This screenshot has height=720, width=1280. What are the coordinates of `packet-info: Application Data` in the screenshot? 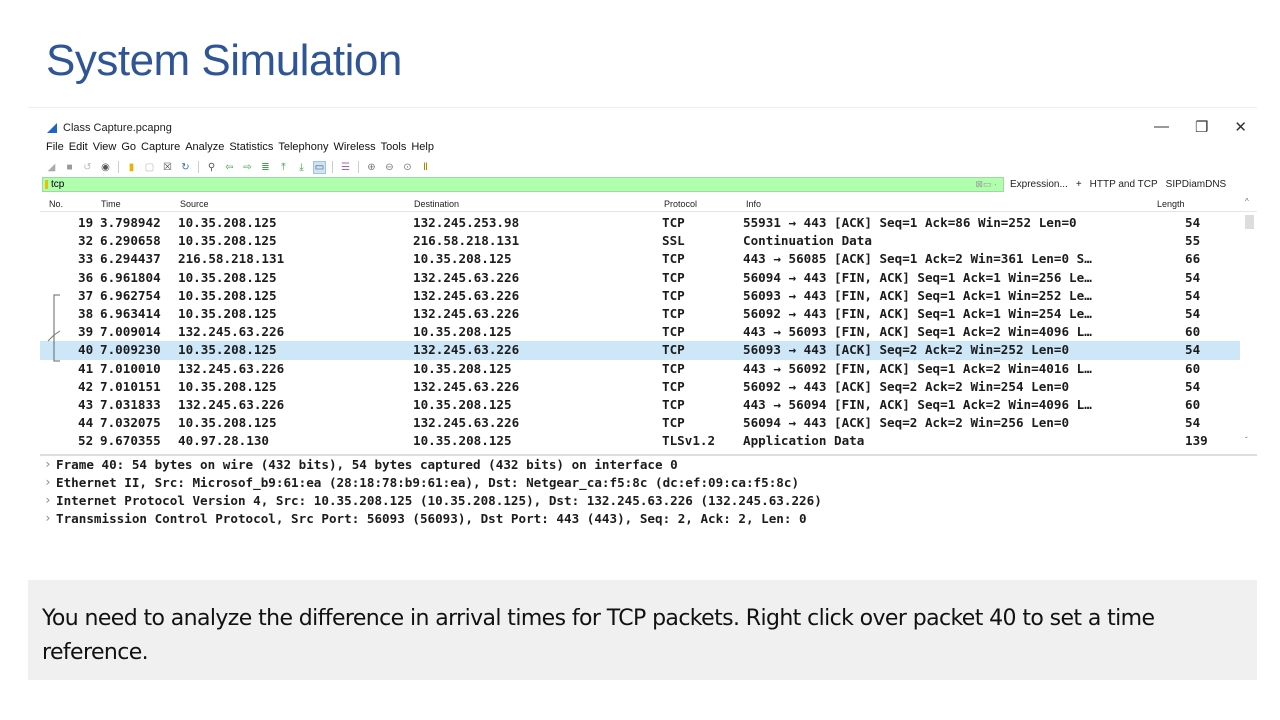 It's located at (804, 441).